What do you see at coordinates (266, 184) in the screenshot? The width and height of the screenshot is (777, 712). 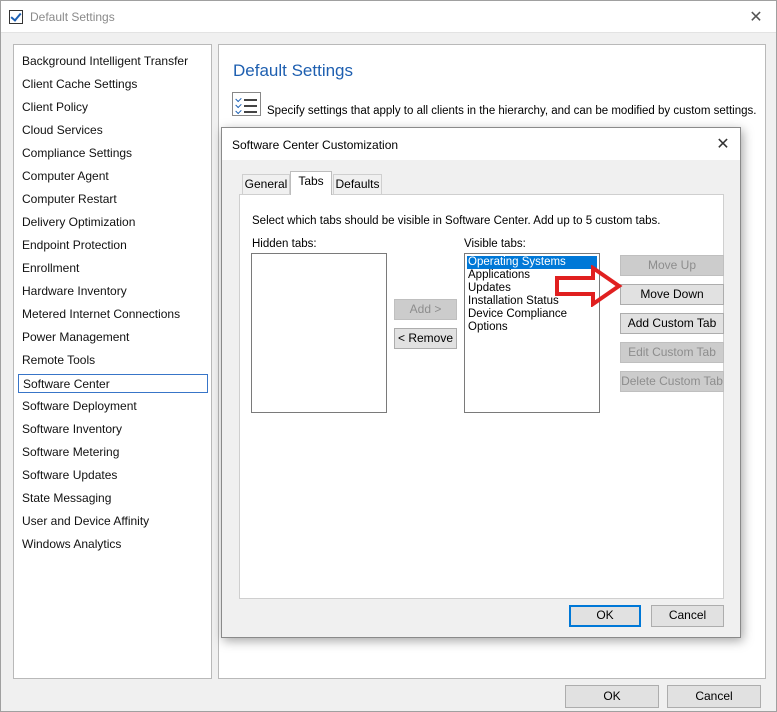 I see `tab-general: General` at bounding box center [266, 184].